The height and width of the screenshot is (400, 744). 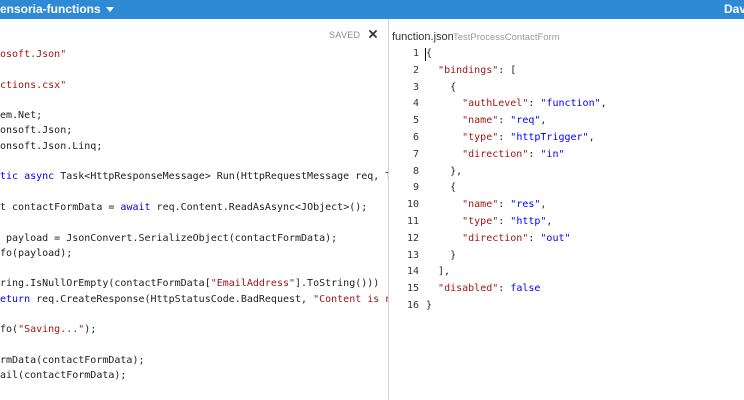 What do you see at coordinates (72, 360) in the screenshot?
I see `code-token: rmData(contactFormData);` at bounding box center [72, 360].